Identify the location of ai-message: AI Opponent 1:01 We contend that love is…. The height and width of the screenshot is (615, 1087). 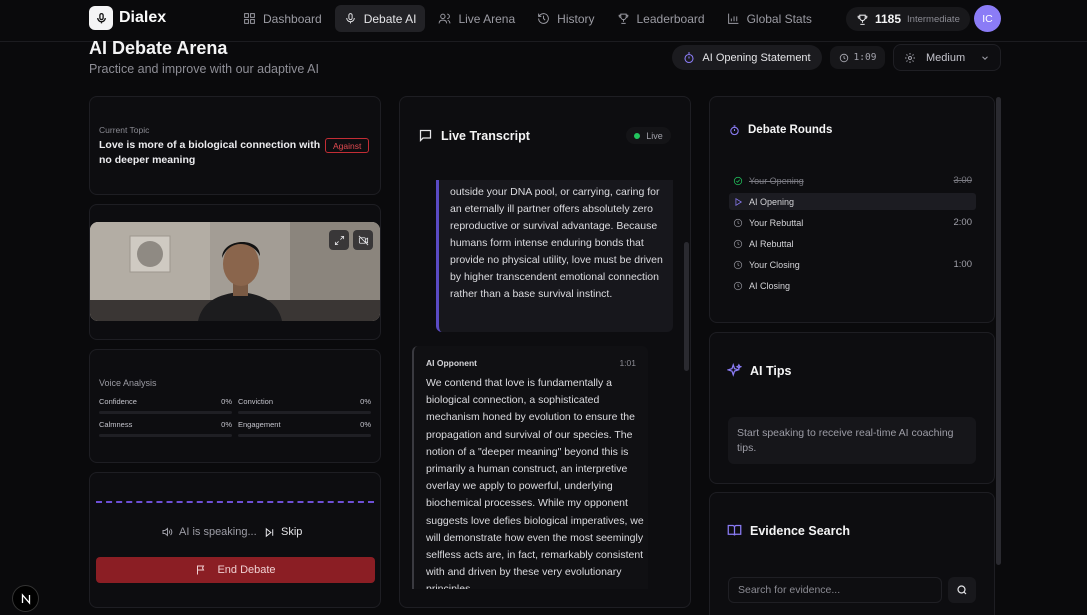
(530, 467).